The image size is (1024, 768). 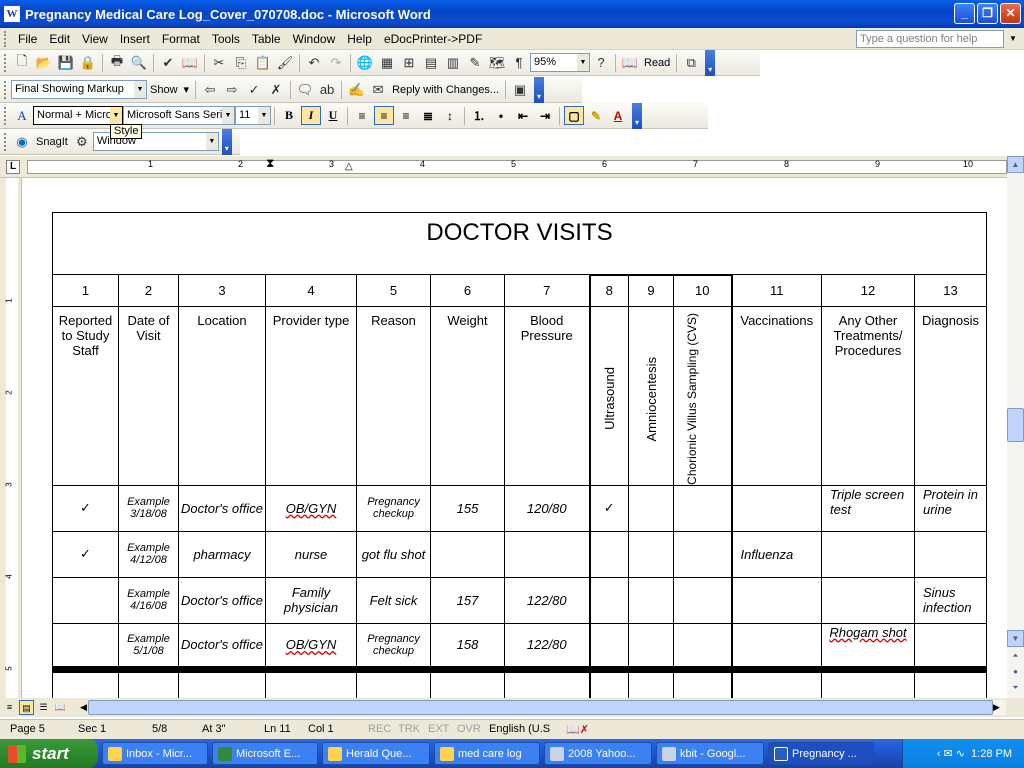 I want to click on cell-provider: nurse, so click(x=311, y=554).